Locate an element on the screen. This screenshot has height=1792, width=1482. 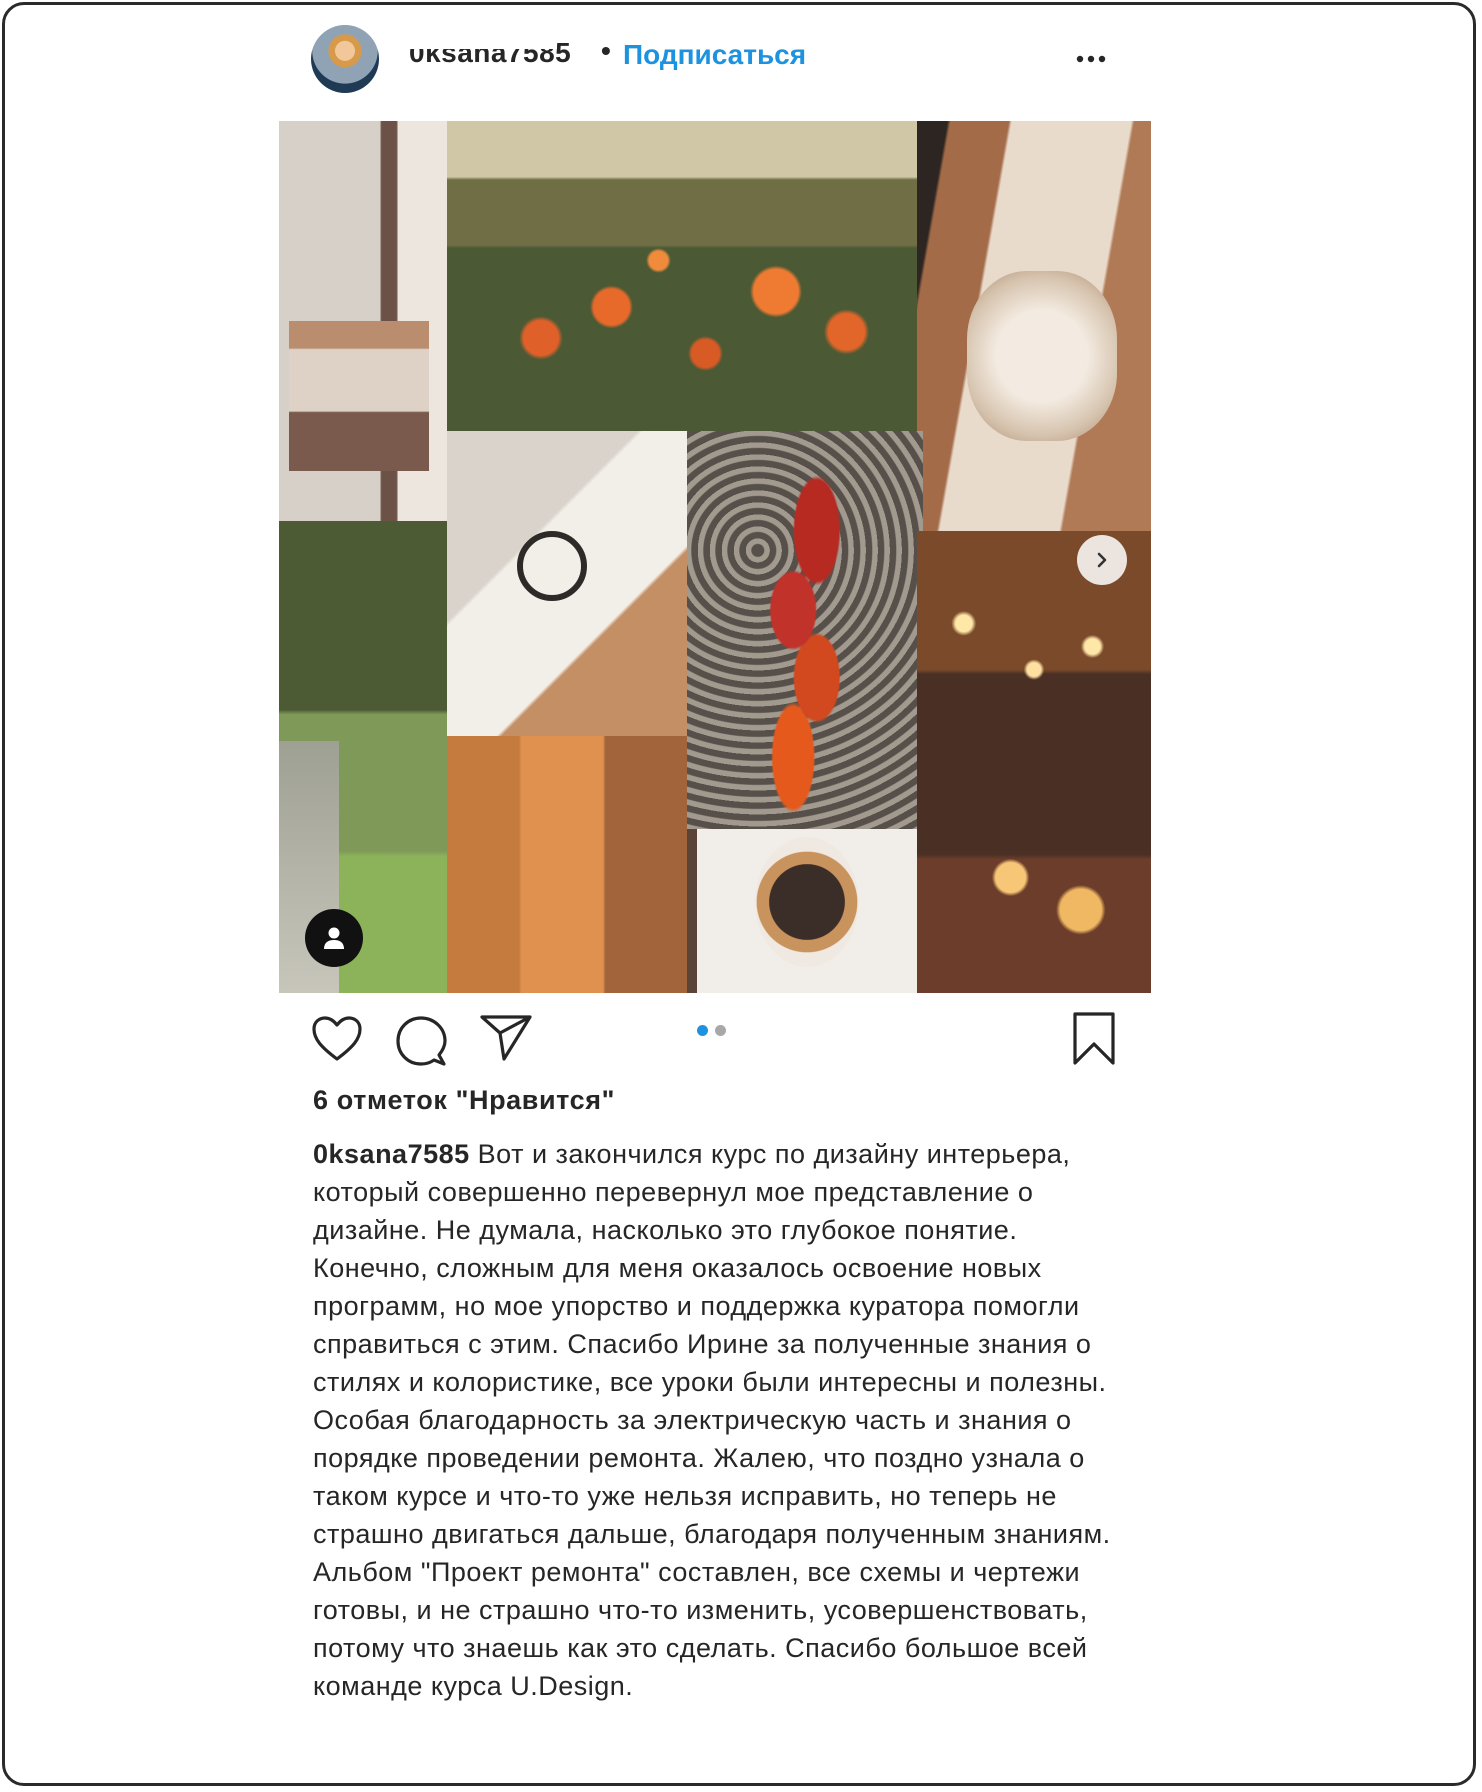
share-button is located at coordinates (506, 1040).